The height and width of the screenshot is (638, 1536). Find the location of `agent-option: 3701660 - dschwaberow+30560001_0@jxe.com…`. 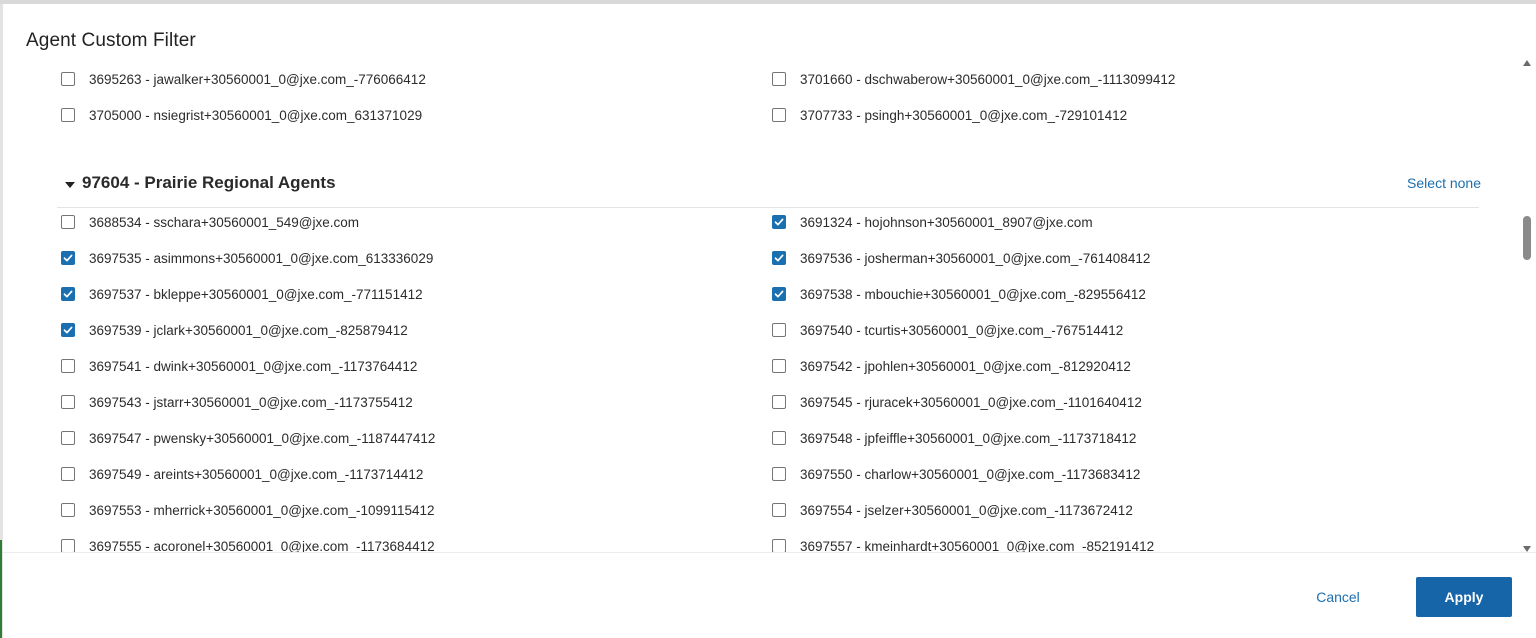

agent-option: 3701660 - dschwaberow+30560001_0@jxe.com… is located at coordinates (973, 79).